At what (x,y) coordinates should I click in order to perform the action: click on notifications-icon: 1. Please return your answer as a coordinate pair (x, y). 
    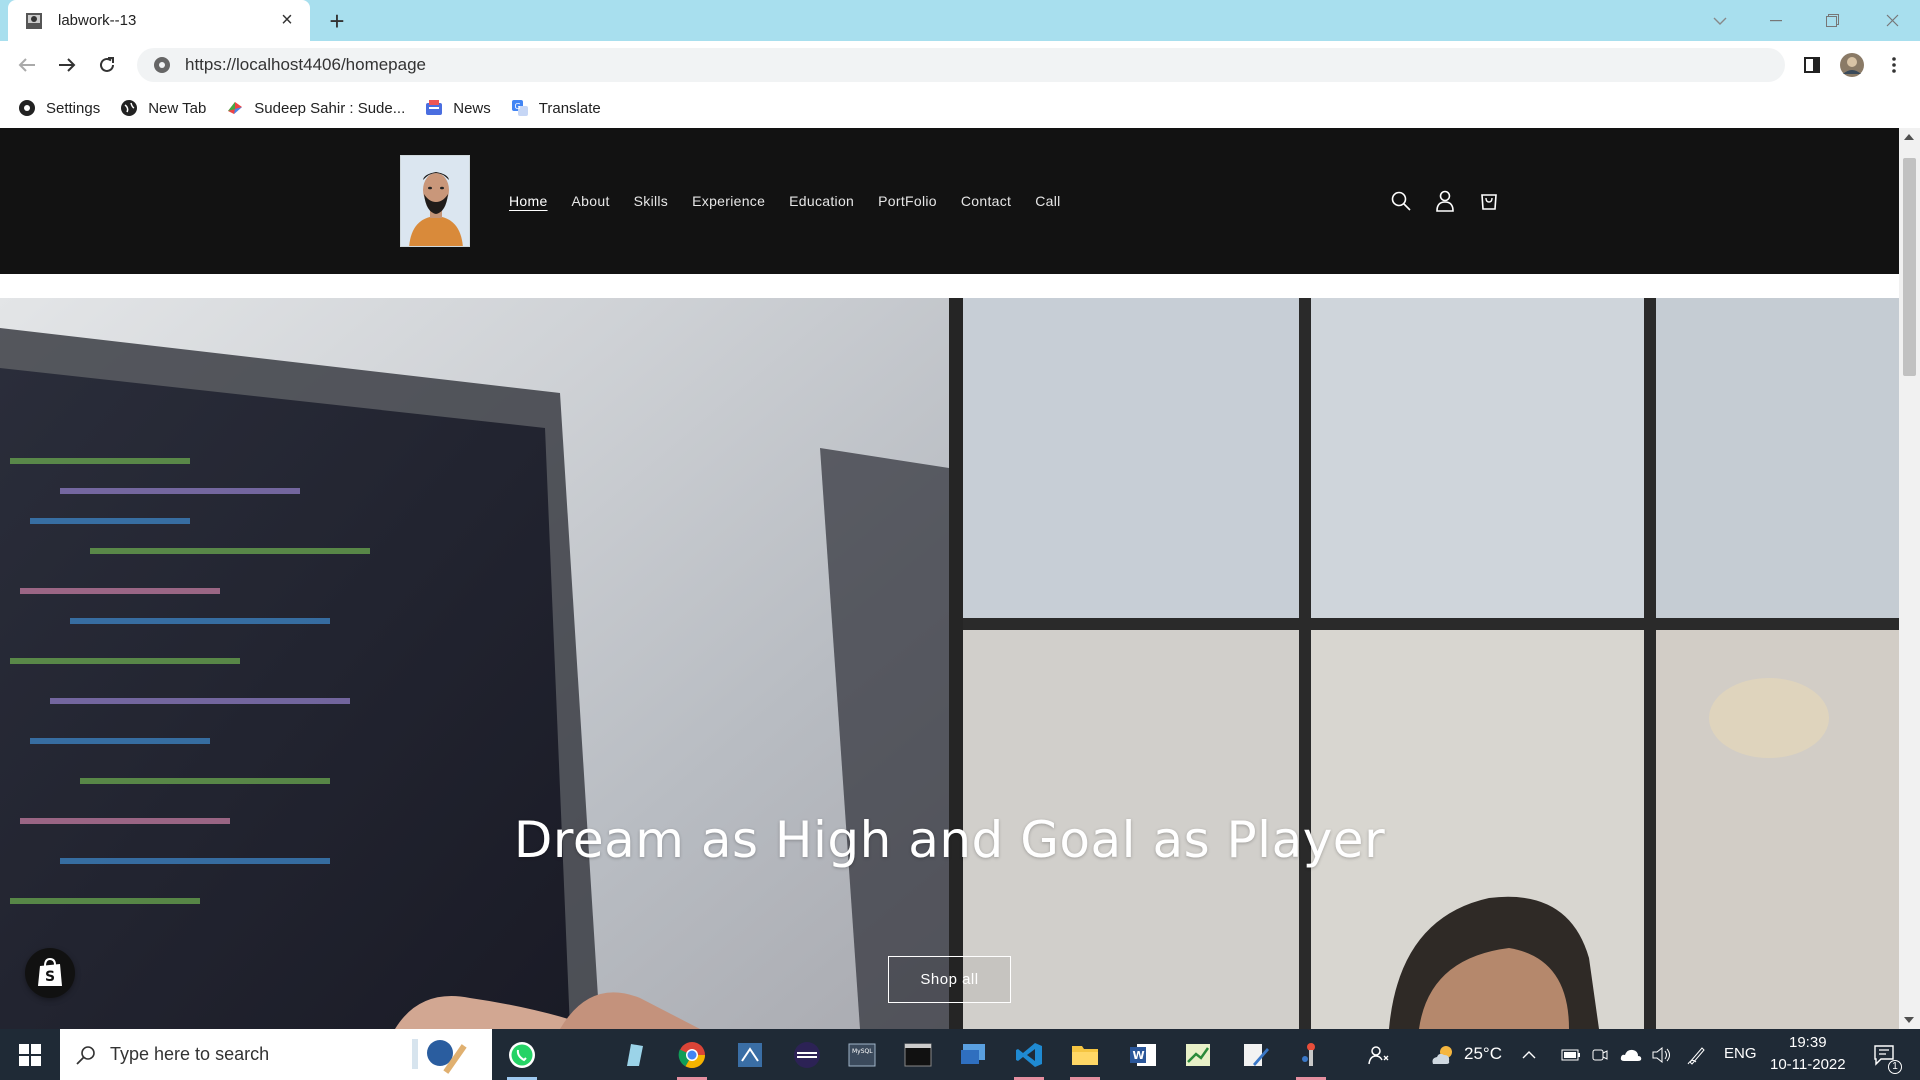
    Looking at the image, I should click on (1885, 1054).